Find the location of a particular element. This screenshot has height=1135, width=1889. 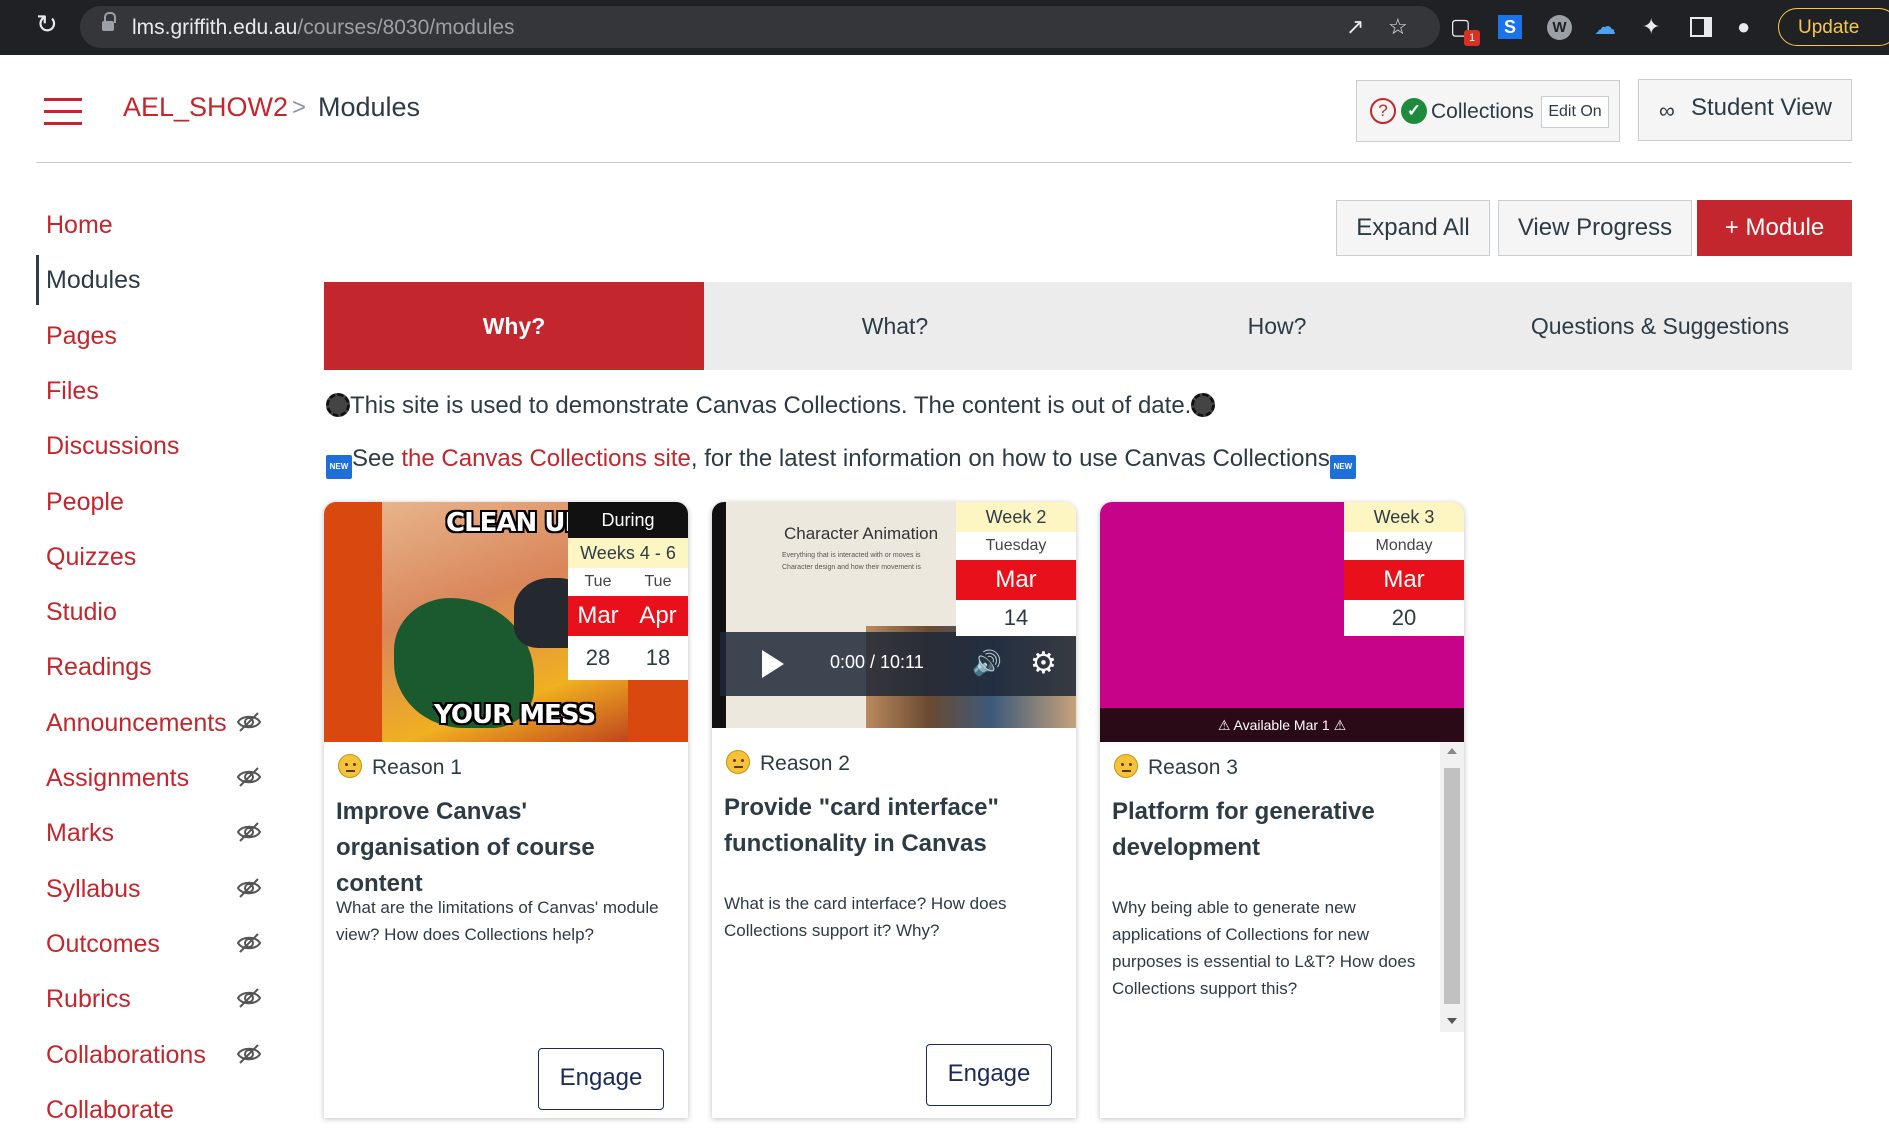

date-badge: Week 2 Tuesday Mar 14 is located at coordinates (1016, 569).